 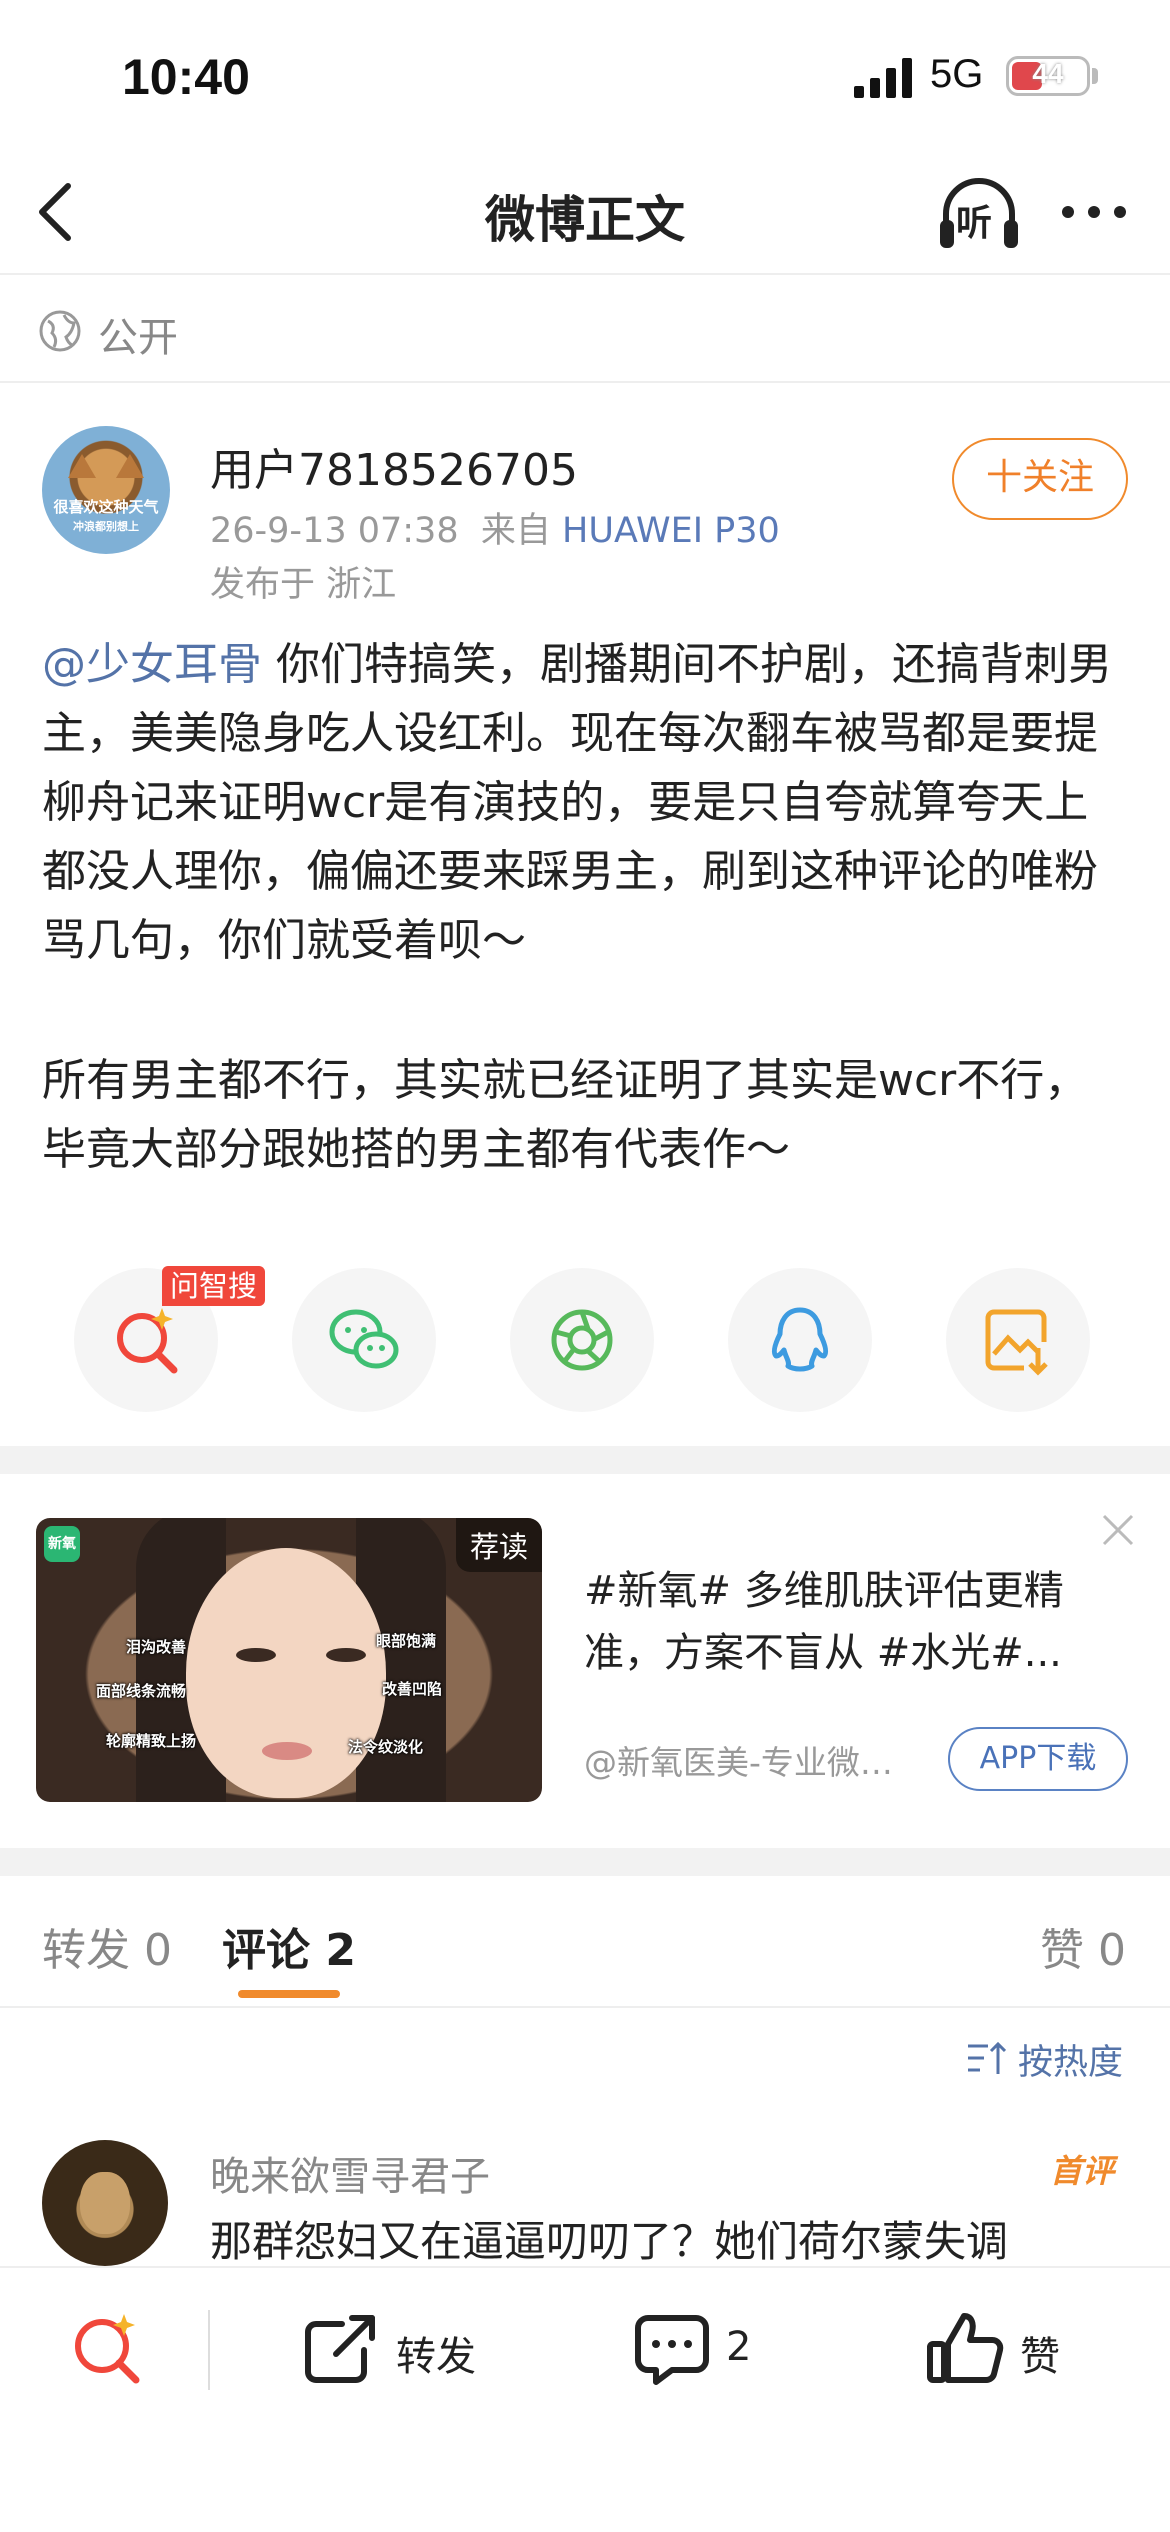 I want to click on visibility-label: 公开, so click(x=138, y=338).